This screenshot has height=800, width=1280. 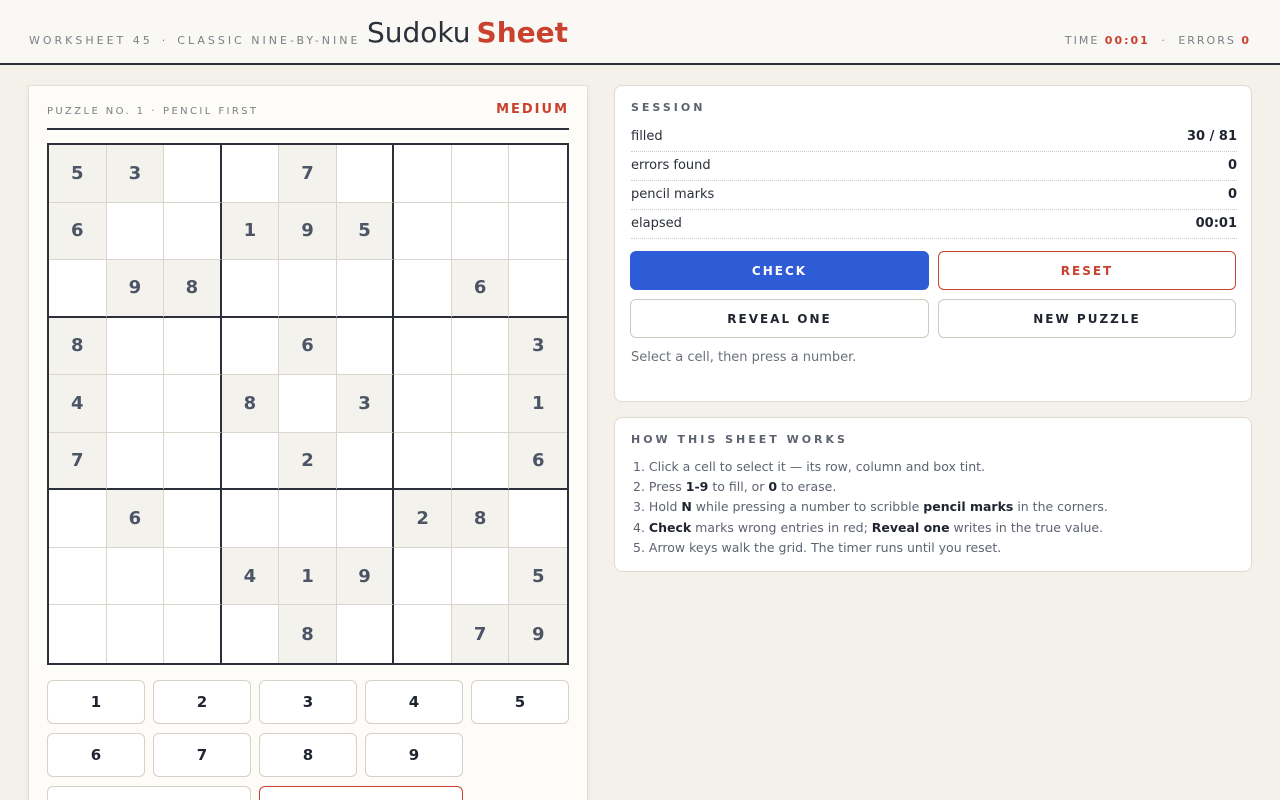 What do you see at coordinates (414, 702) in the screenshot?
I see `keypad-key-4: 4` at bounding box center [414, 702].